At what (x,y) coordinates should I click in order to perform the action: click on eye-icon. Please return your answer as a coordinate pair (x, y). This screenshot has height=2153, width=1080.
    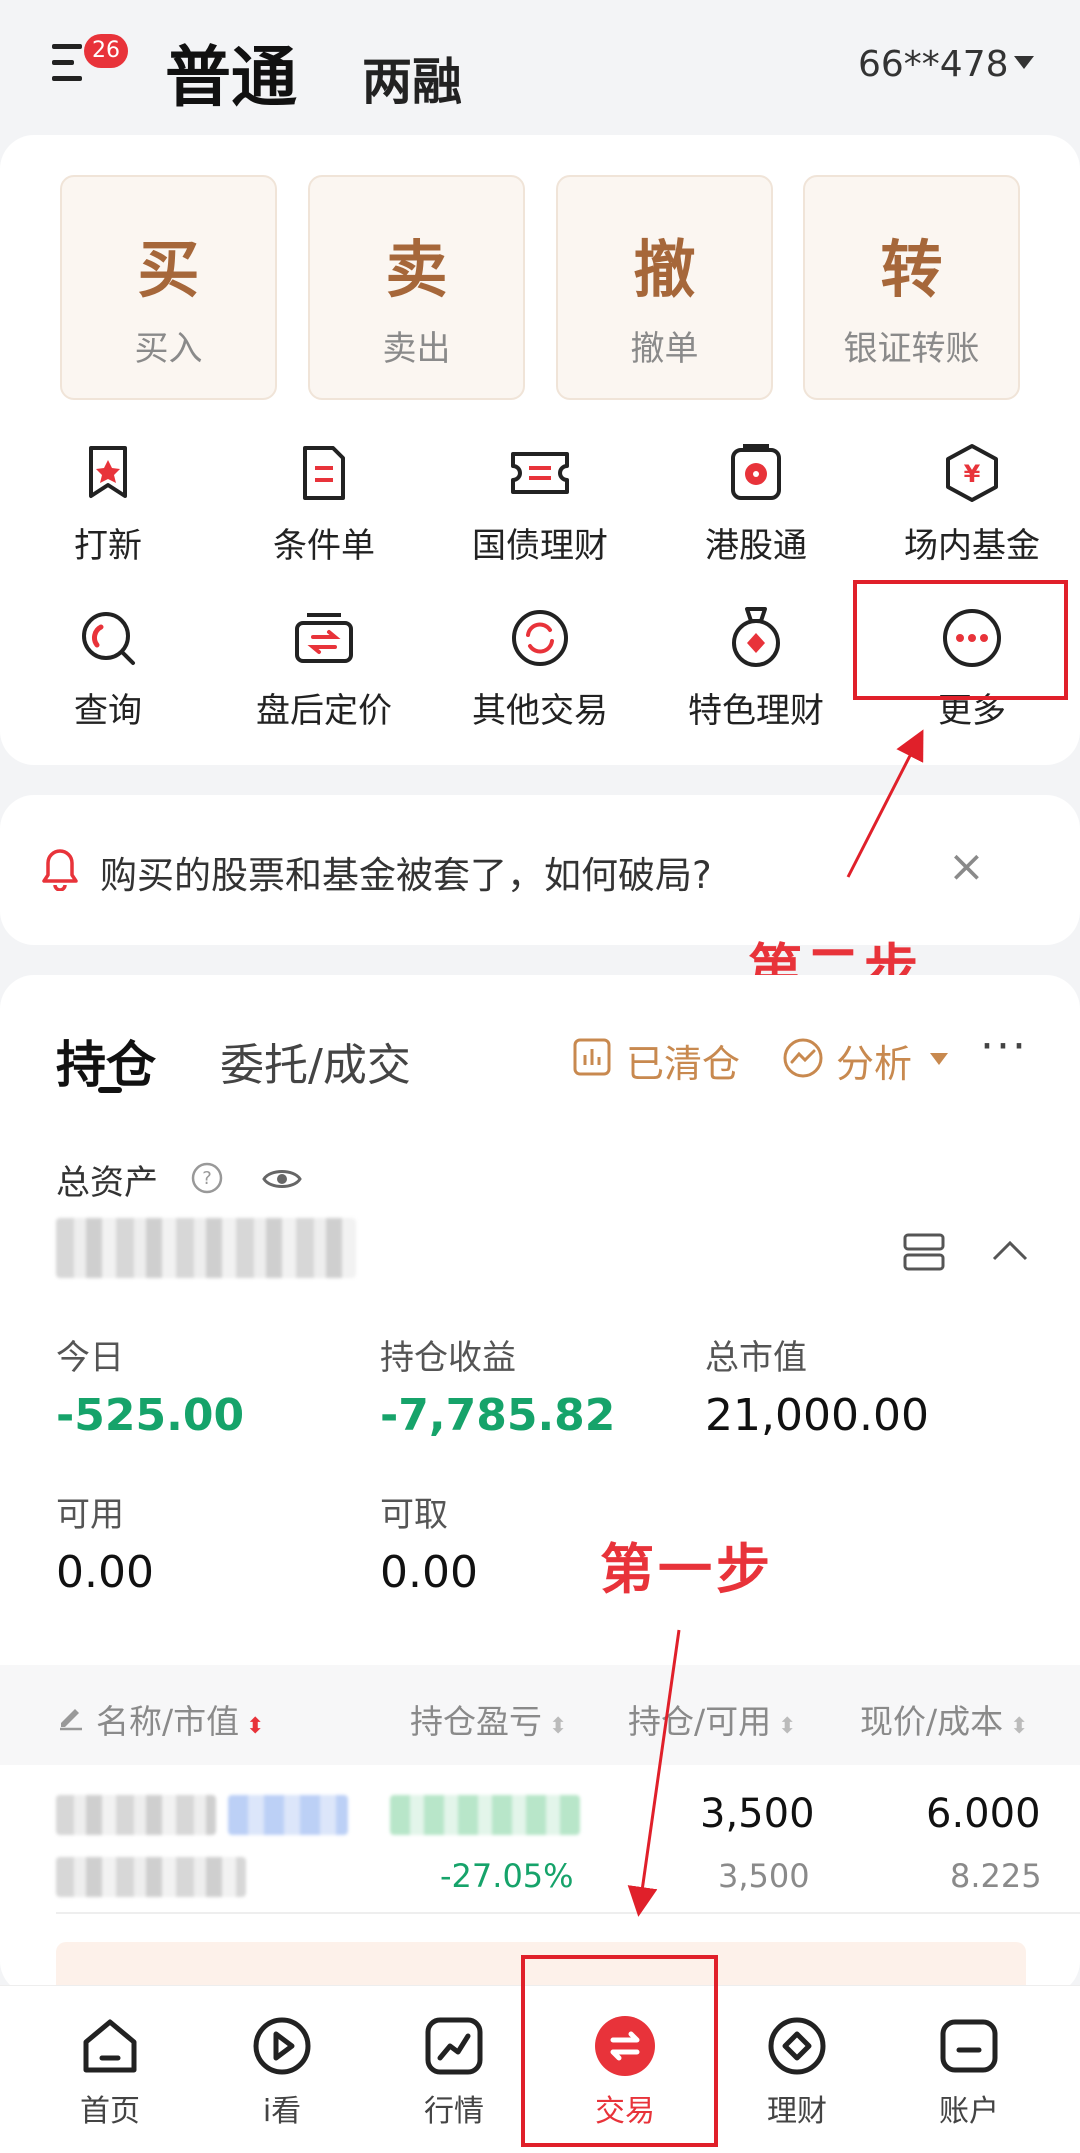
    Looking at the image, I should click on (282, 1179).